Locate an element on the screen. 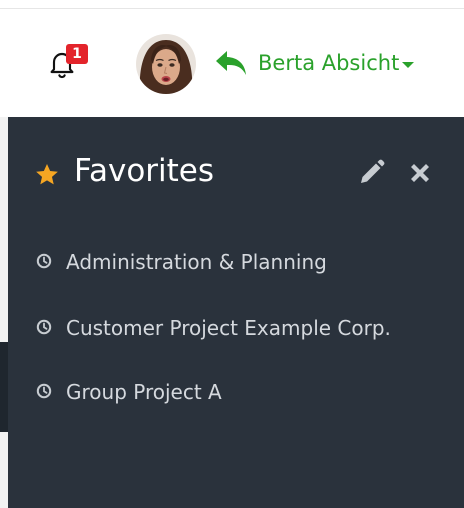  user-avatar is located at coordinates (166, 64).